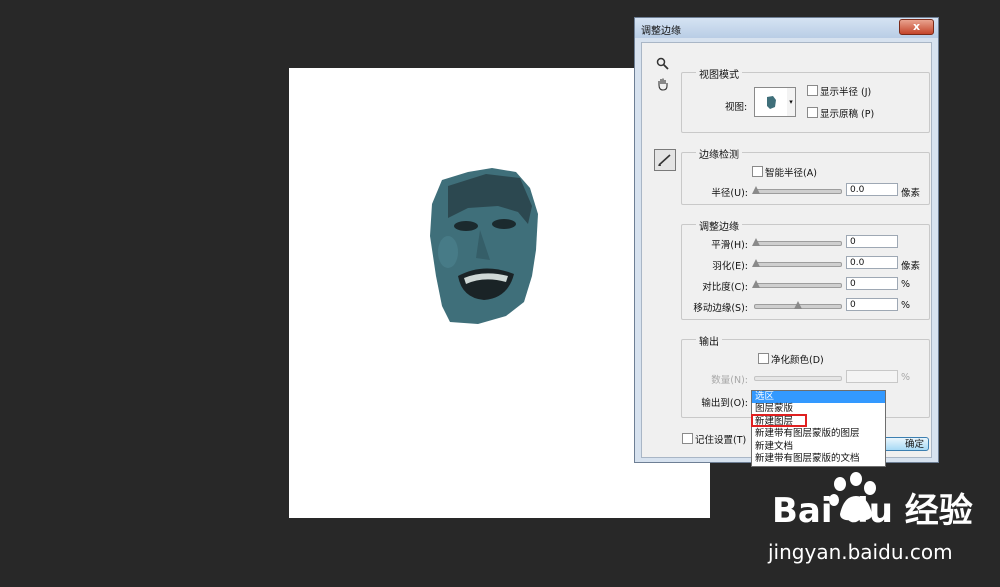 Image resolution: width=1000 pixels, height=587 pixels. I want to click on radius-slider-thumb, so click(756, 190).